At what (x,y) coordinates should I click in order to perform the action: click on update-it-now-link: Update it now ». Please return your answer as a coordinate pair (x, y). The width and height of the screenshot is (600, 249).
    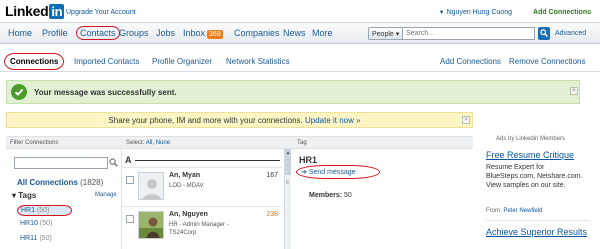
    Looking at the image, I should click on (333, 120).